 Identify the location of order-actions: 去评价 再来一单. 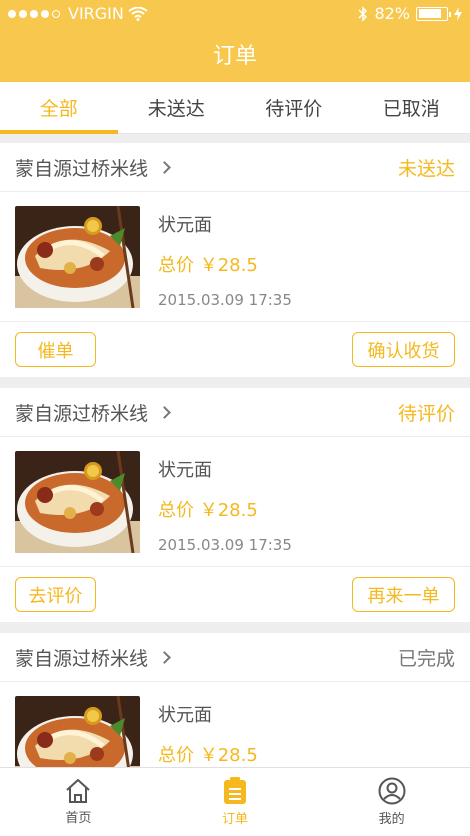
(235, 594).